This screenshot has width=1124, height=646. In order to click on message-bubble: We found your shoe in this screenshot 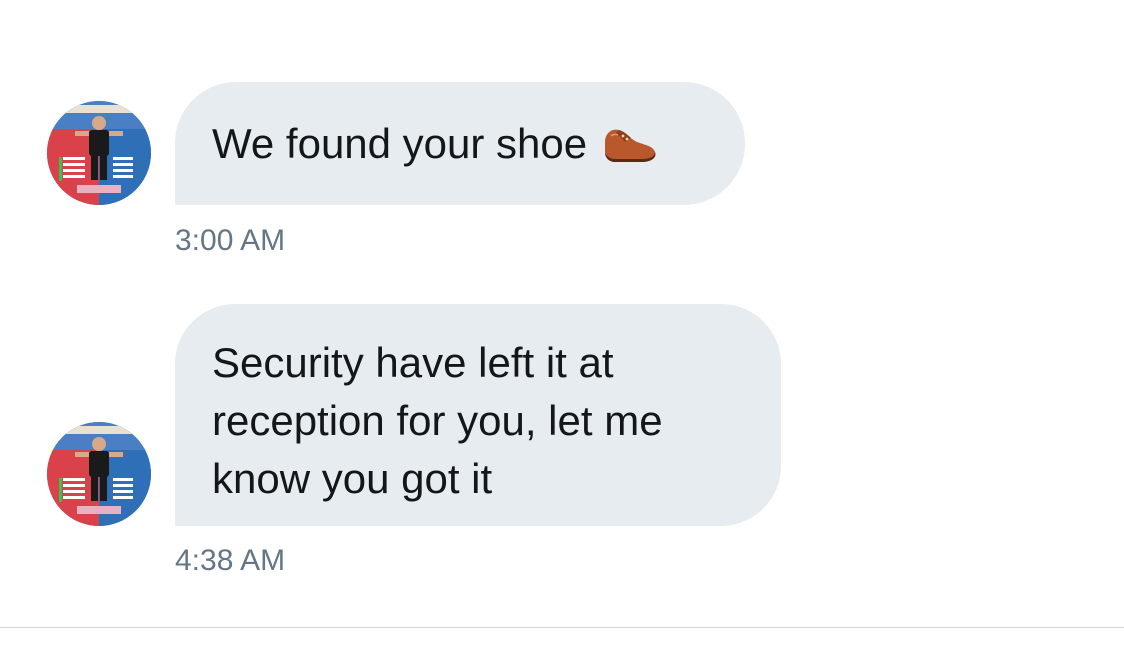, I will do `click(460, 143)`.